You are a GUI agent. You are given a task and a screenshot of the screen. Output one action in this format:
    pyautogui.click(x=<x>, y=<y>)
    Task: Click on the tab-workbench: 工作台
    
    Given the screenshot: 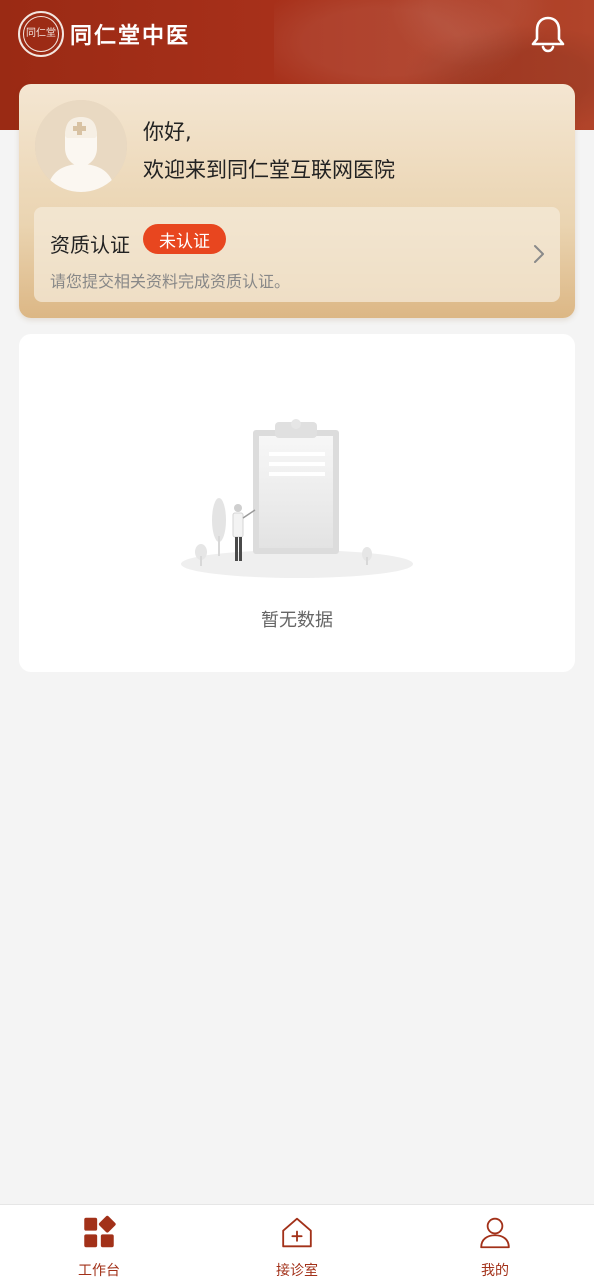 What is the action you would take?
    pyautogui.click(x=99, y=1242)
    